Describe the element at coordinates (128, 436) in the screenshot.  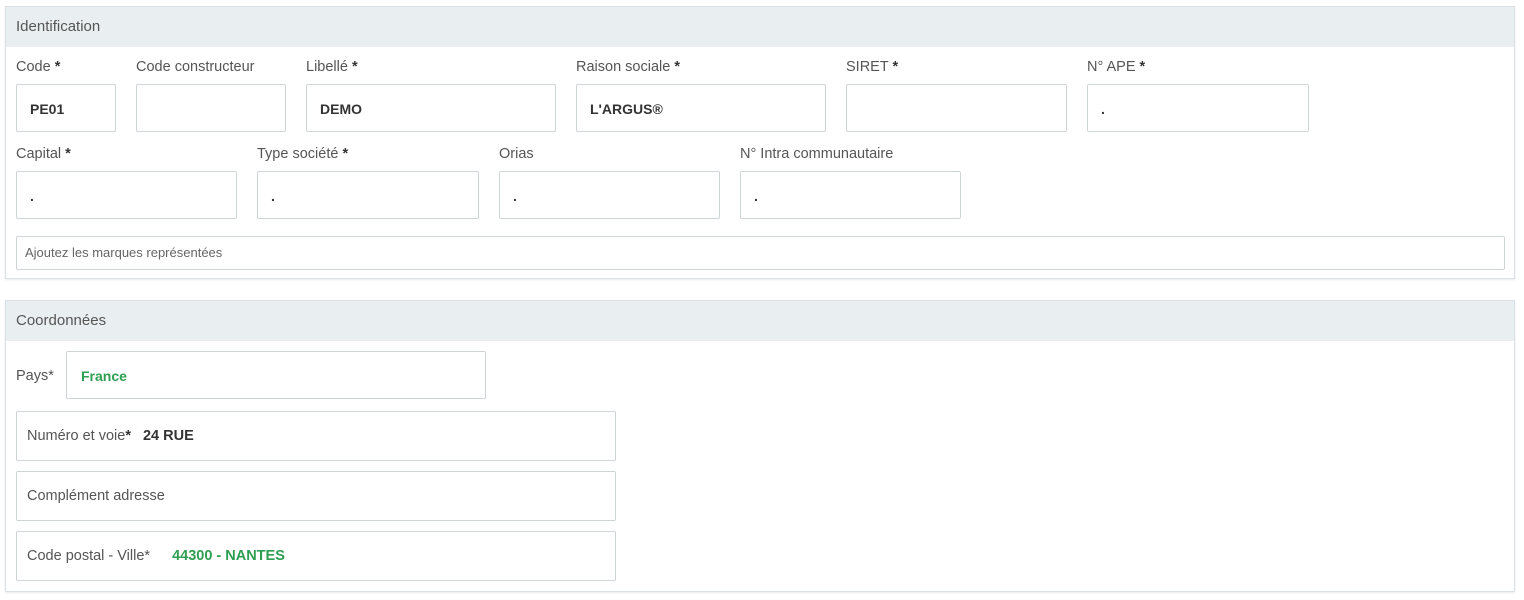
I see `numero-voie-required: *` at that location.